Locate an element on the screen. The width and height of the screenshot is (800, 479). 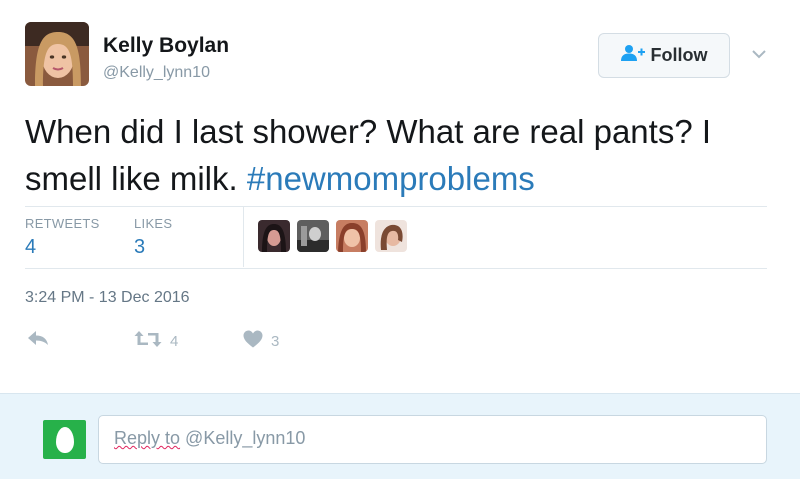
egg-icon is located at coordinates (64, 439).